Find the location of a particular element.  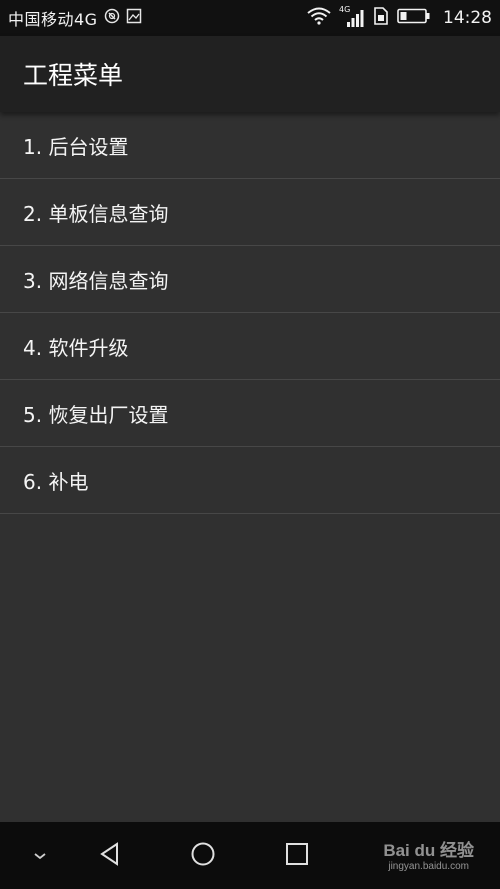

collapse-nav-button is located at coordinates (40, 855).